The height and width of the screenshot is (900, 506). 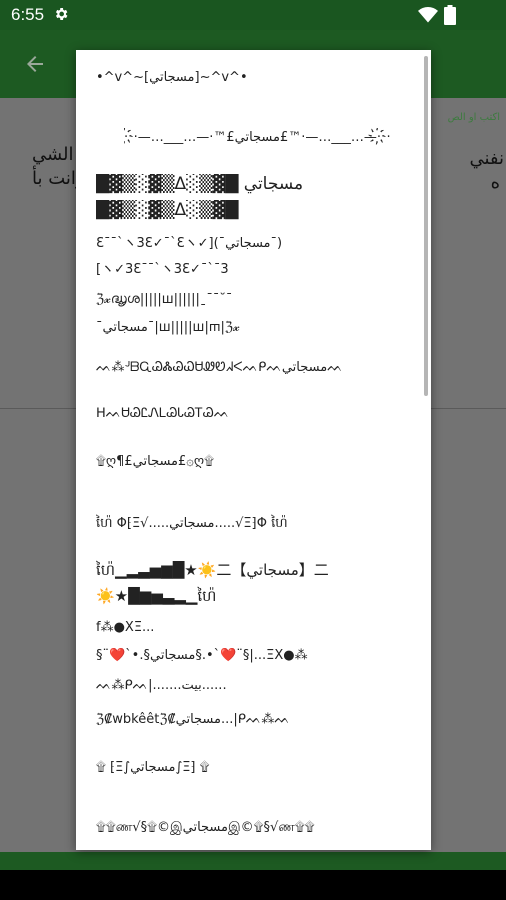 I want to click on decorated-name-item: ۩ ⁅Ξ∫مسجاتي∫Ξ⁆ ۩, so click(x=255, y=768).